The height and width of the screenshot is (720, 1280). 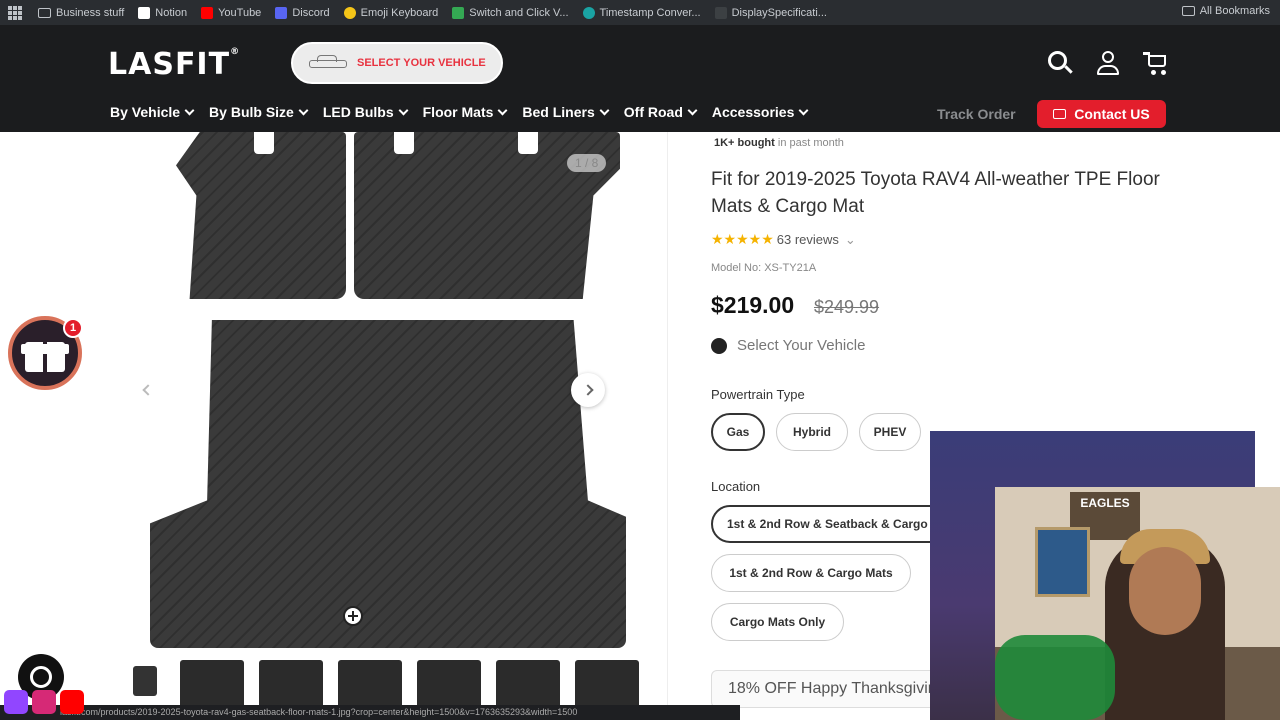 What do you see at coordinates (742, 239) in the screenshot?
I see `star-rating-icon: ★★★★★` at bounding box center [742, 239].